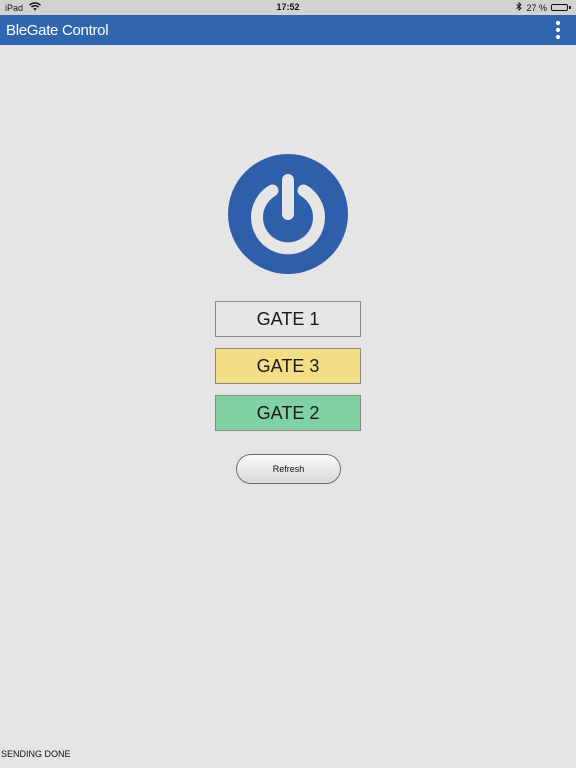 The height and width of the screenshot is (768, 576). Describe the element at coordinates (57, 30) in the screenshot. I see `app-title: BleGate Control` at that location.